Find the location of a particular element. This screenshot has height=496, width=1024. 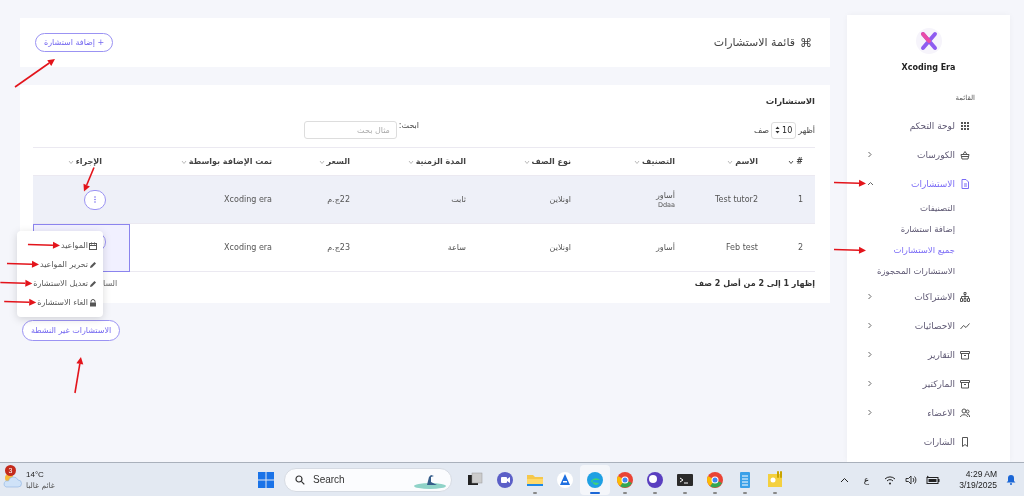

calendar-icon is located at coordinates (93, 245).